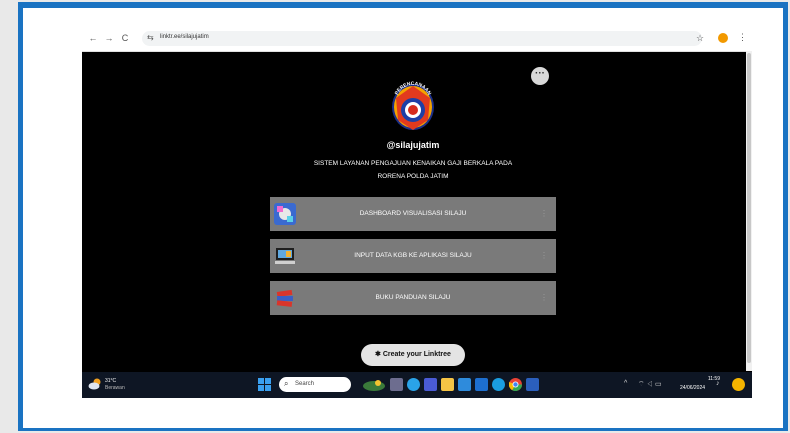 The height and width of the screenshot is (433, 790). What do you see at coordinates (464, 384) in the screenshot?
I see `store-icon` at bounding box center [464, 384].